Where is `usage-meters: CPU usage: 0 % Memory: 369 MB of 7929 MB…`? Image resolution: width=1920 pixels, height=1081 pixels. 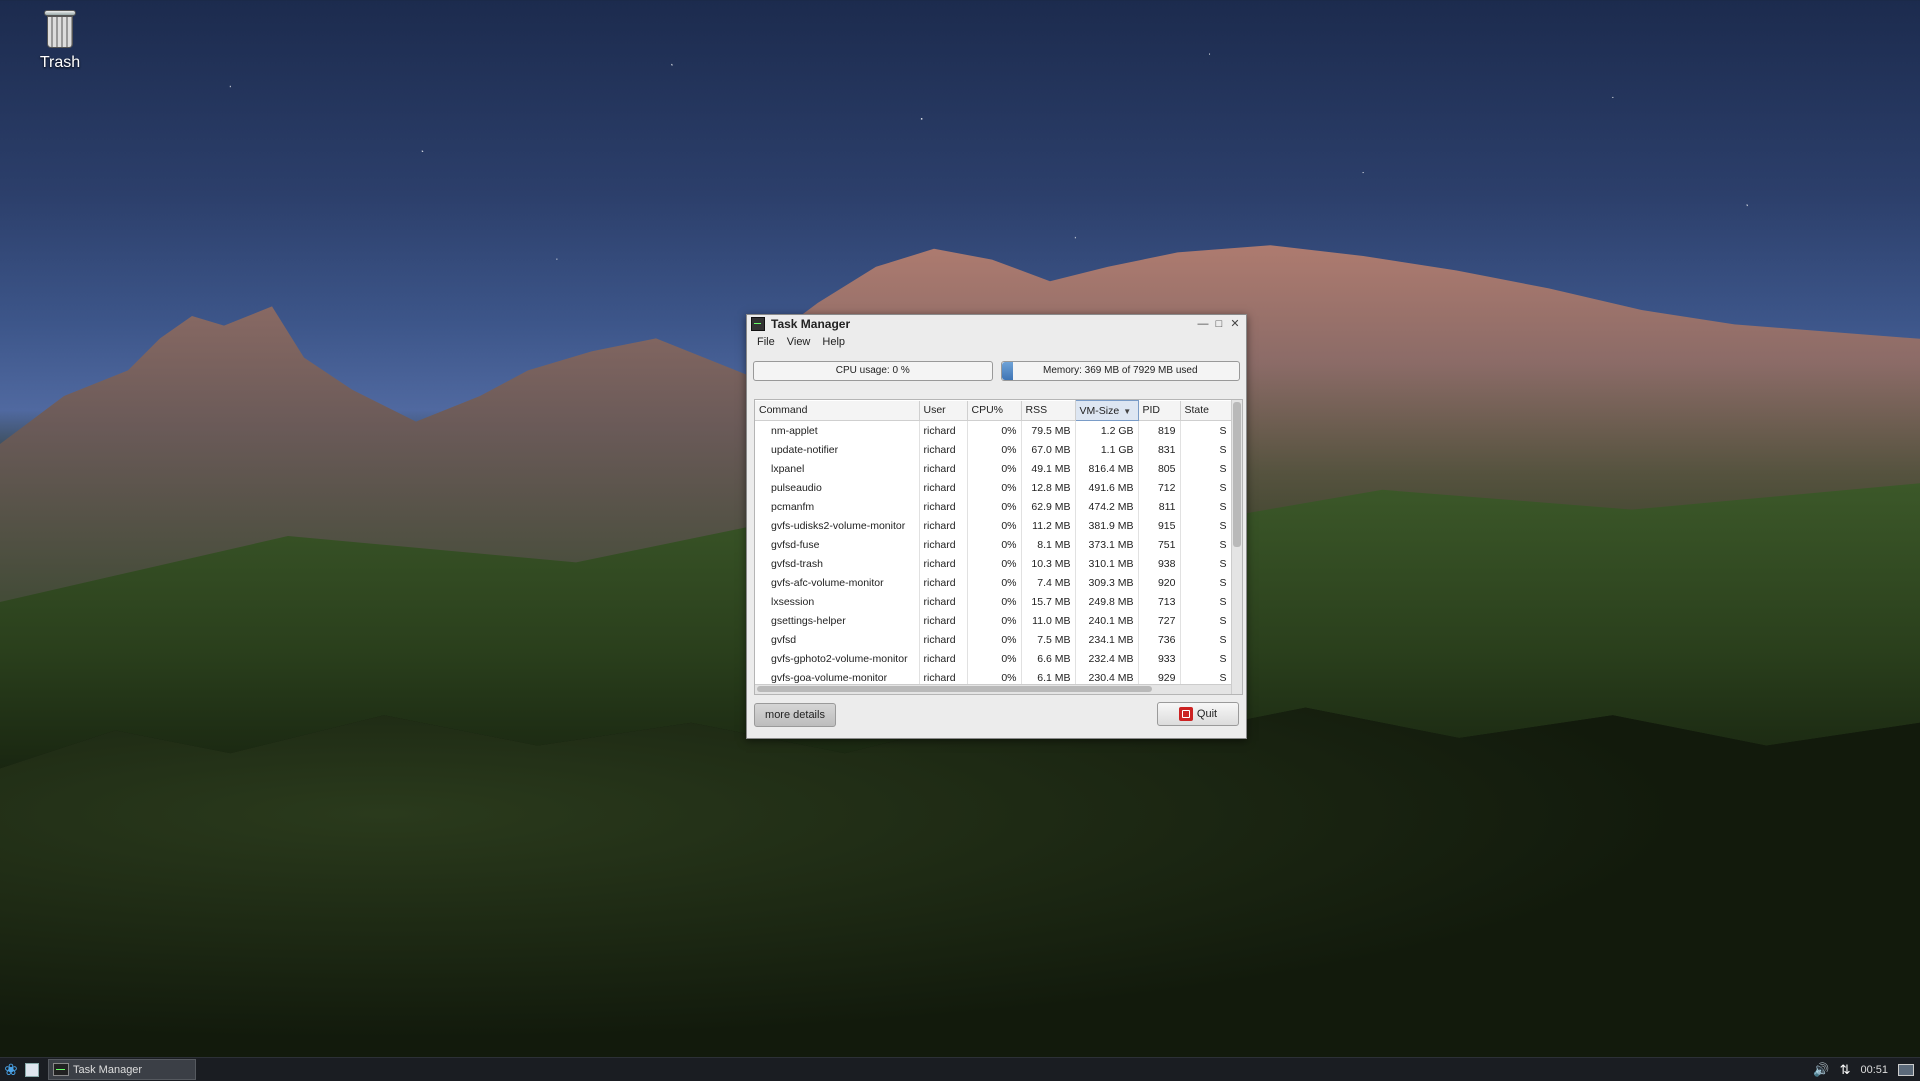
usage-meters: CPU usage: 0 % Memory: 369 MB of 7929 MB… is located at coordinates (996, 369).